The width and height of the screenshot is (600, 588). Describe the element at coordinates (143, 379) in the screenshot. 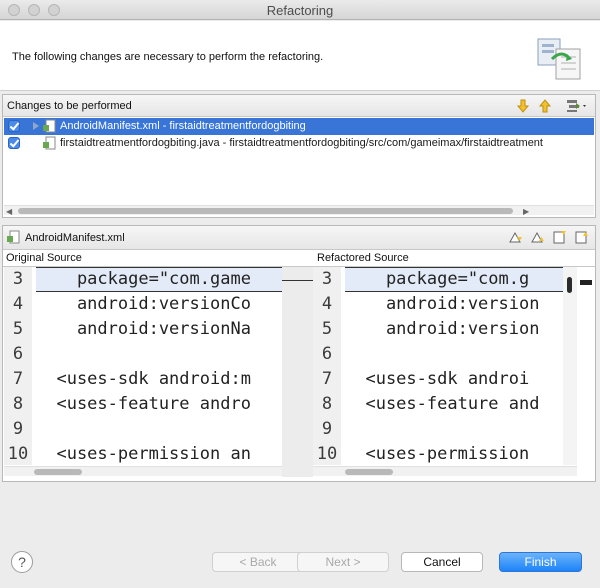

I see `code-line: <uses-sdk android:m` at that location.